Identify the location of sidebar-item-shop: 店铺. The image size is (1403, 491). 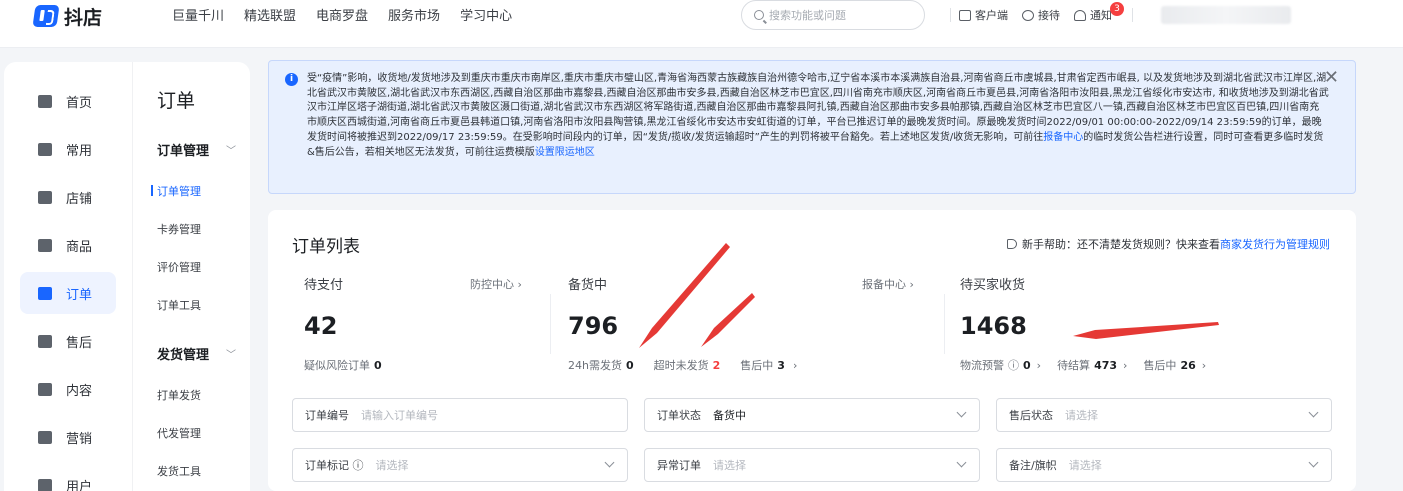
(68, 197).